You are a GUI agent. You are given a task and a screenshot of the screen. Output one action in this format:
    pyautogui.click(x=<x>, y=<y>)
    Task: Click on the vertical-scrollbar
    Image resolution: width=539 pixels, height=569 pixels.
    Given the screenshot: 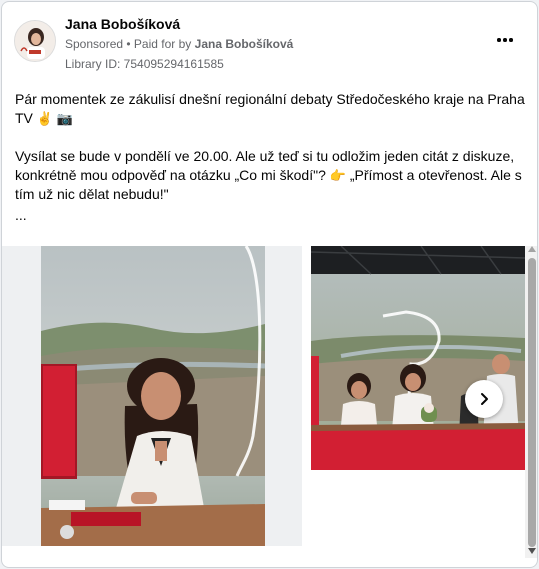 What is the action you would take?
    pyautogui.click(x=531, y=402)
    